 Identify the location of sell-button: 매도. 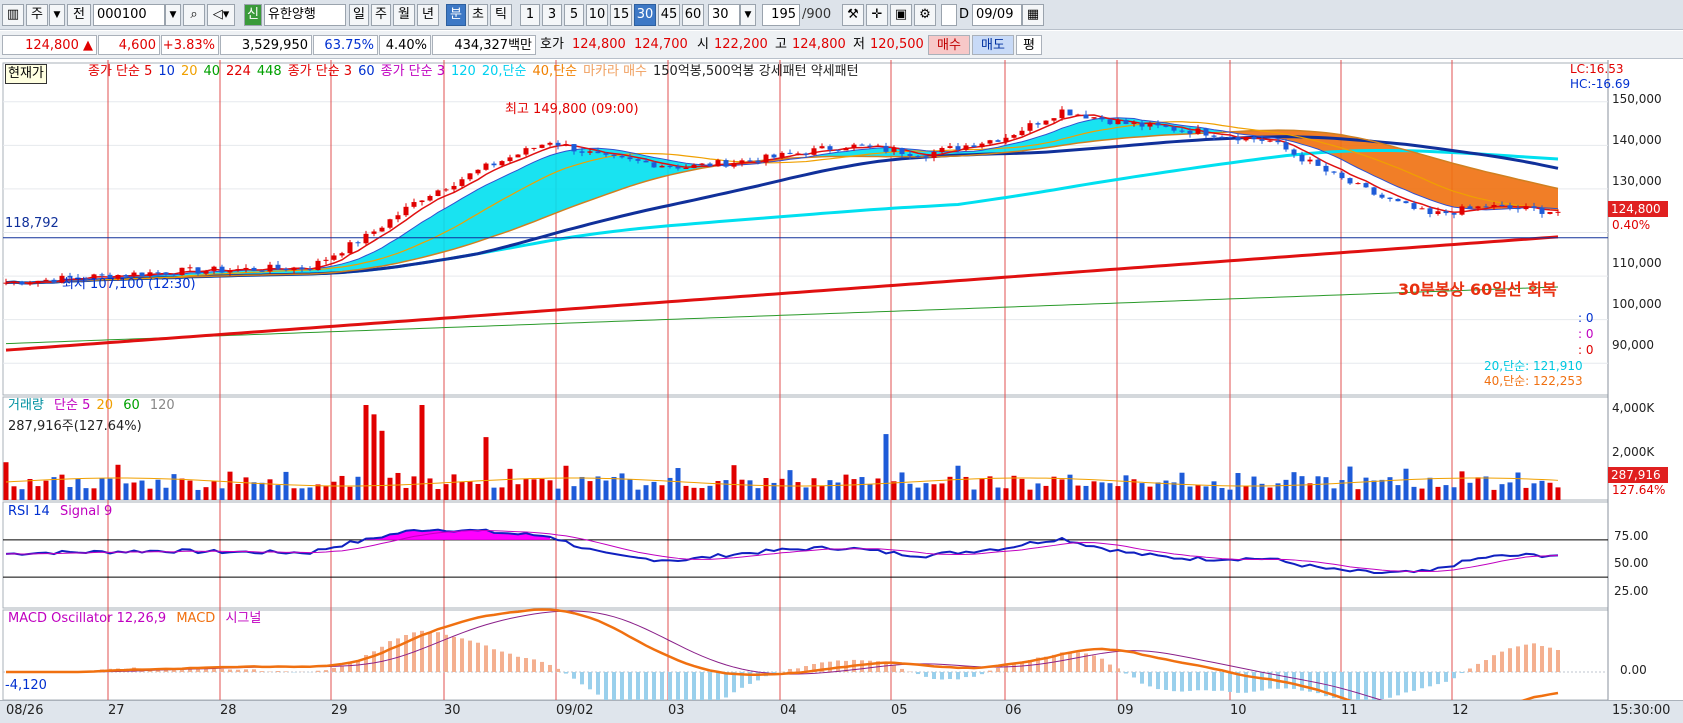
(993, 45).